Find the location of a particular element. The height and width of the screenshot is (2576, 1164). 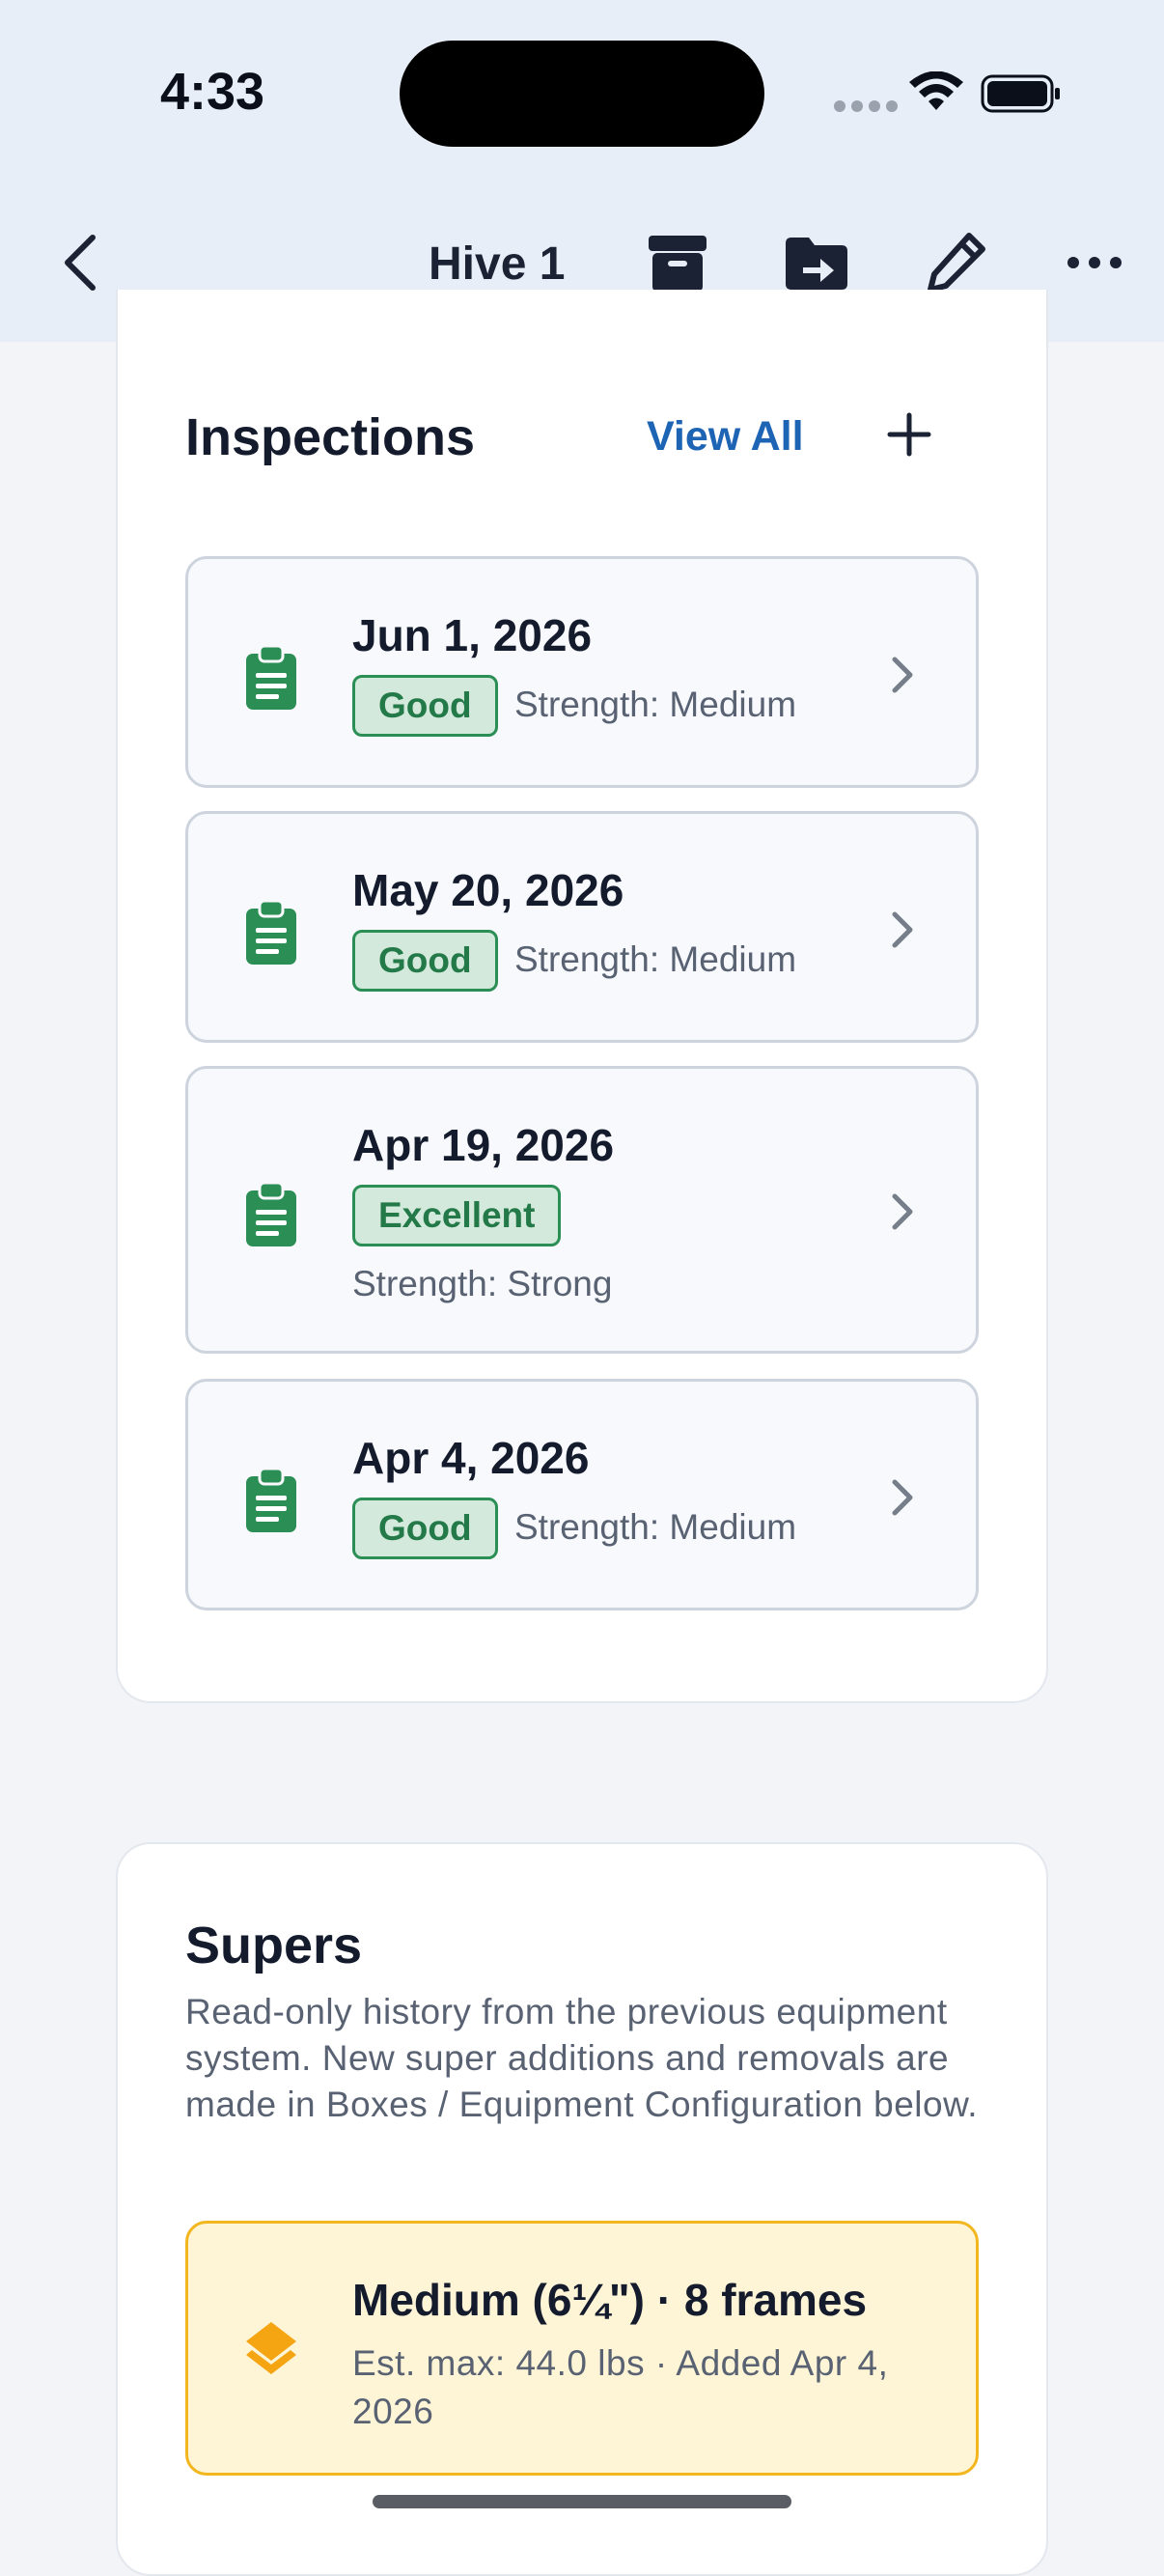

inspection-list-item: Apr 4, 2026 Good Strength: Medium is located at coordinates (582, 1495).